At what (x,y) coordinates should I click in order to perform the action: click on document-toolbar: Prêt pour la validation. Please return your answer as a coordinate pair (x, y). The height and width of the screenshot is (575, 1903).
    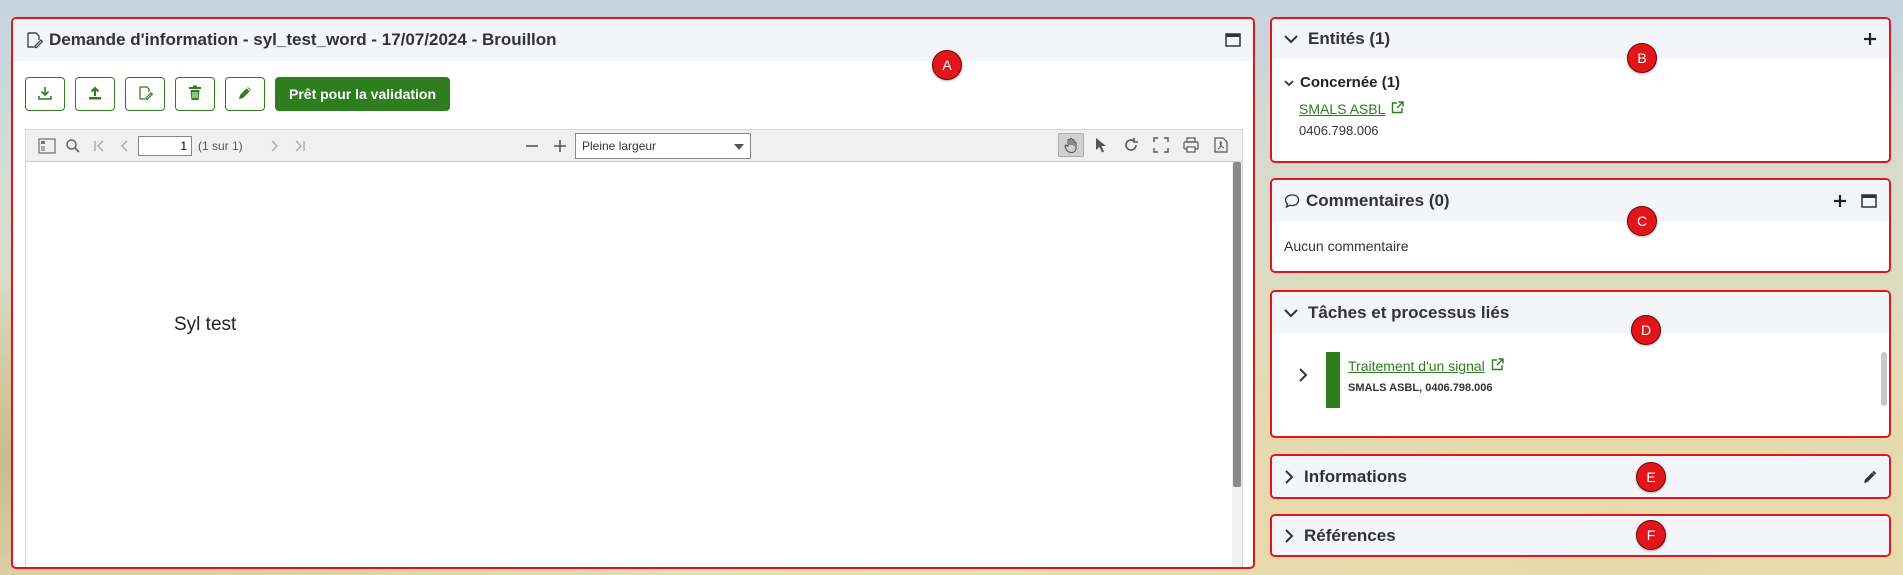
    Looking at the image, I should click on (633, 92).